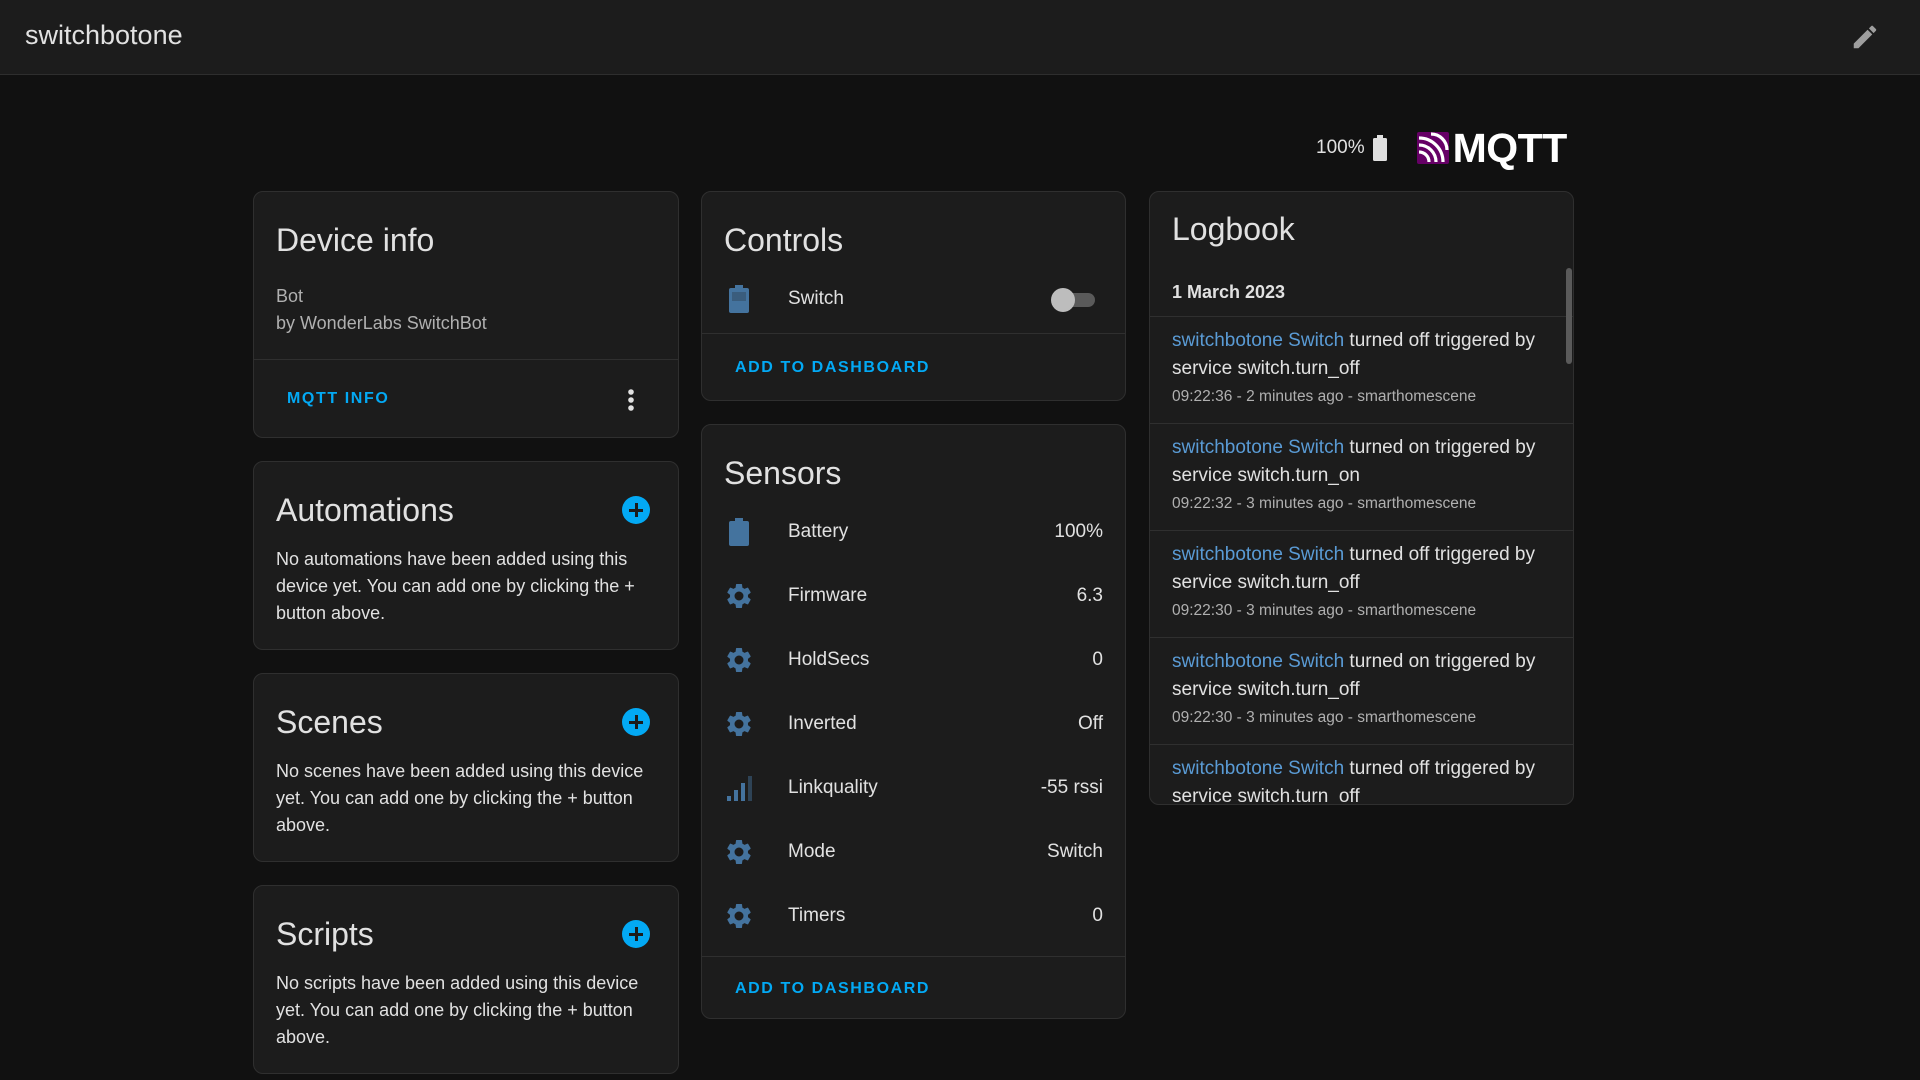 The image size is (1920, 1080). What do you see at coordinates (329, 722) in the screenshot?
I see `scenes-title: Scenes` at bounding box center [329, 722].